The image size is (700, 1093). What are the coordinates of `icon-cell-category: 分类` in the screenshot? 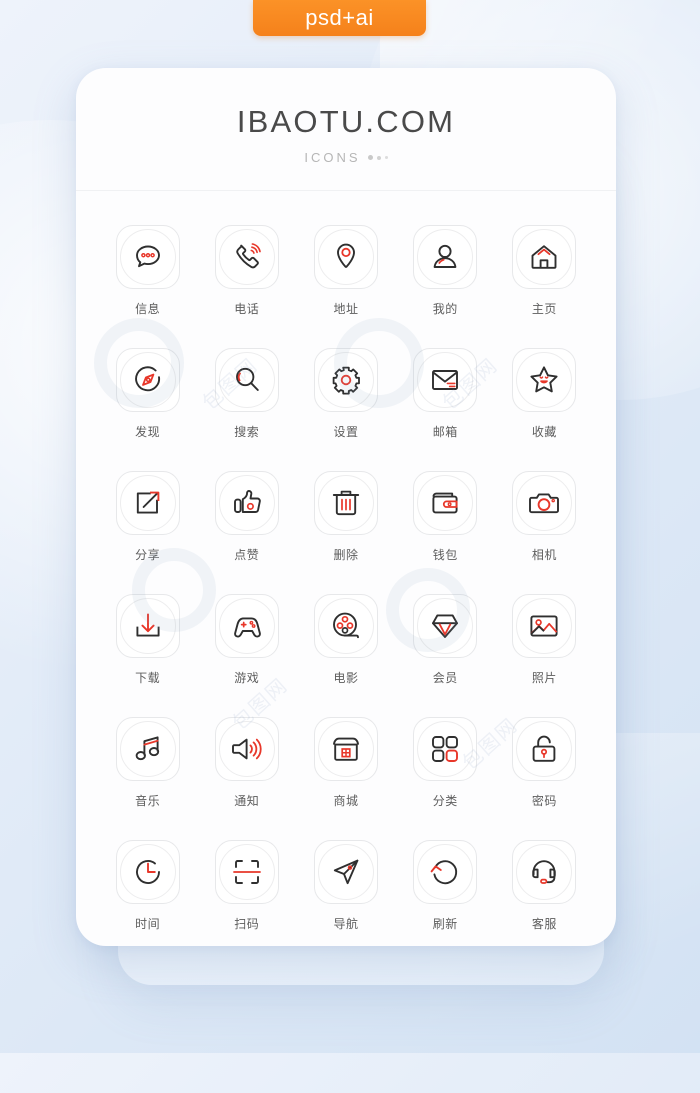 It's located at (445, 763).